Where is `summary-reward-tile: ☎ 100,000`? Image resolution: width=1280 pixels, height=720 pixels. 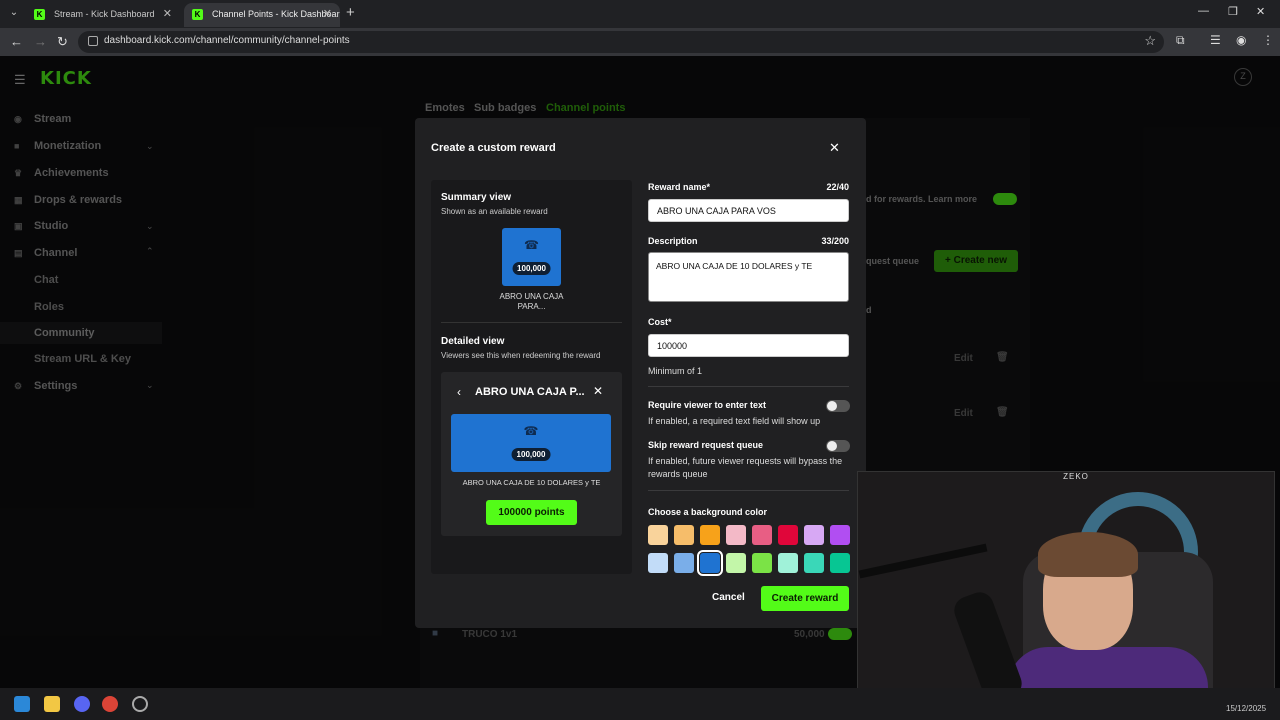
summary-reward-tile: ☎ 100,000 is located at coordinates (531, 257).